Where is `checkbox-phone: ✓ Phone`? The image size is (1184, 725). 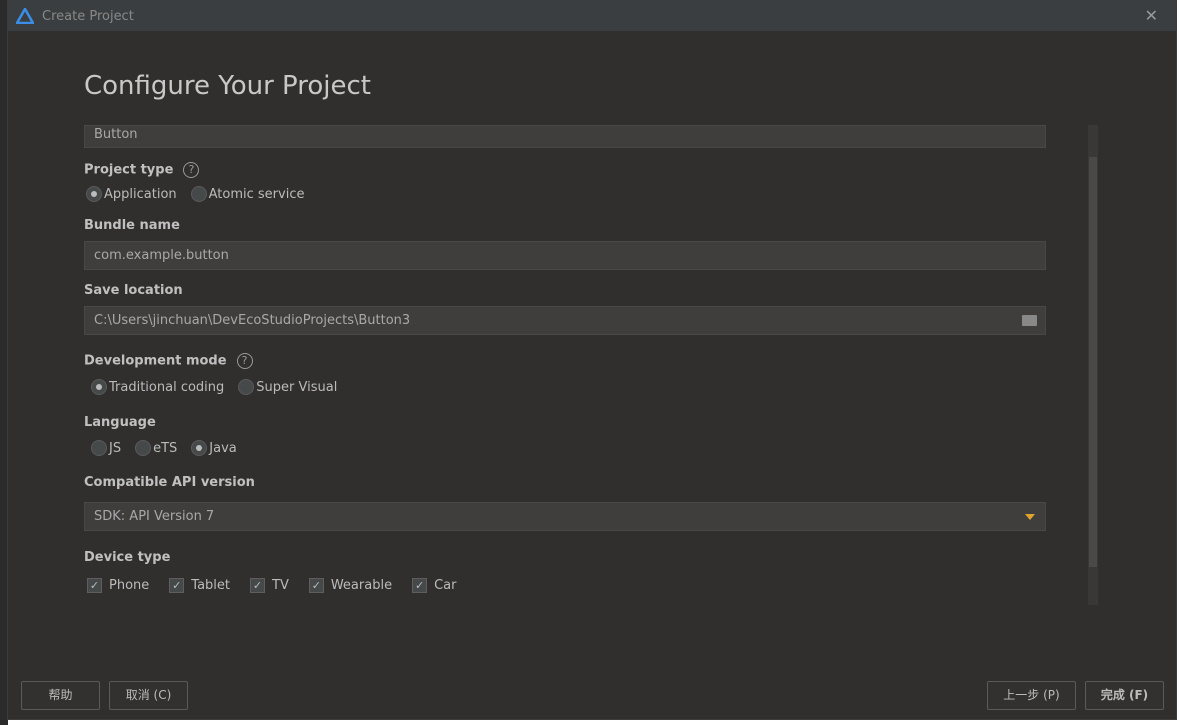
checkbox-phone: ✓ Phone is located at coordinates (118, 585).